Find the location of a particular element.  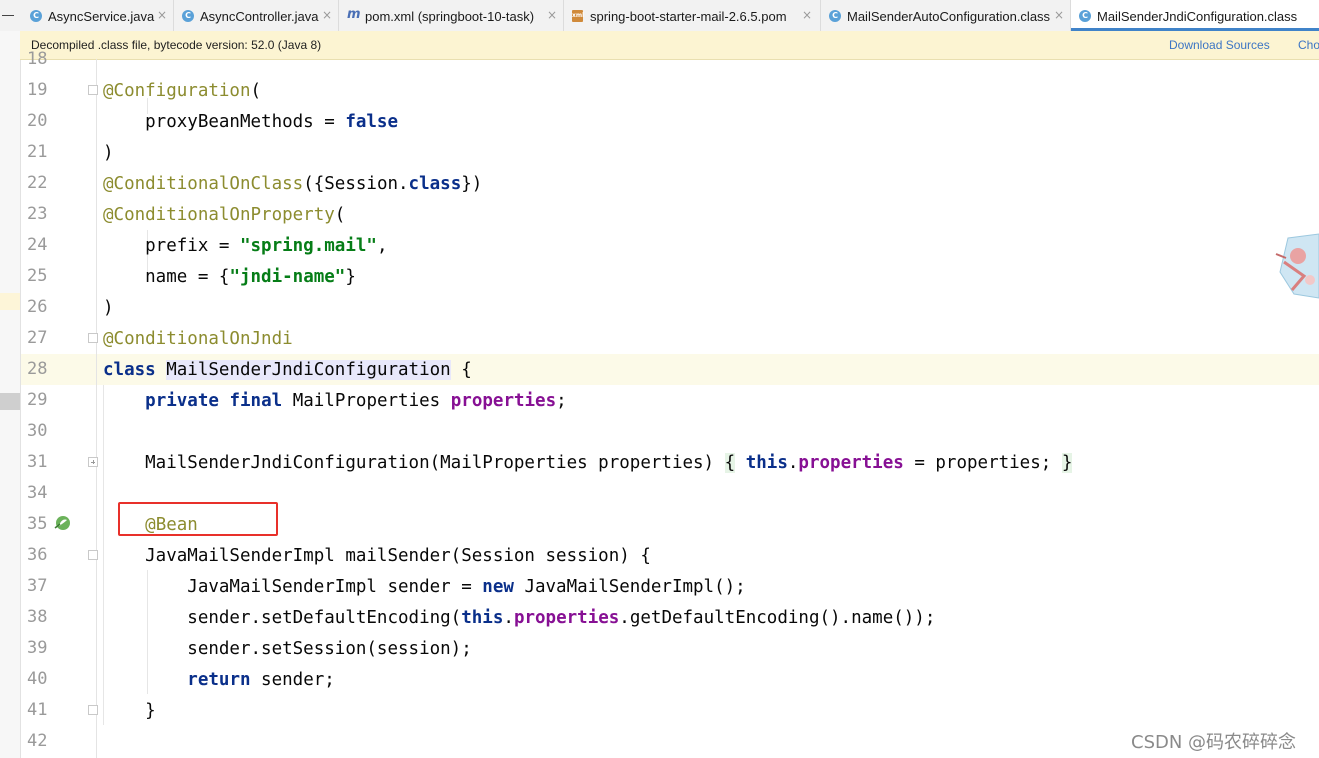

code-line-40: return sender; is located at coordinates (219, 680).